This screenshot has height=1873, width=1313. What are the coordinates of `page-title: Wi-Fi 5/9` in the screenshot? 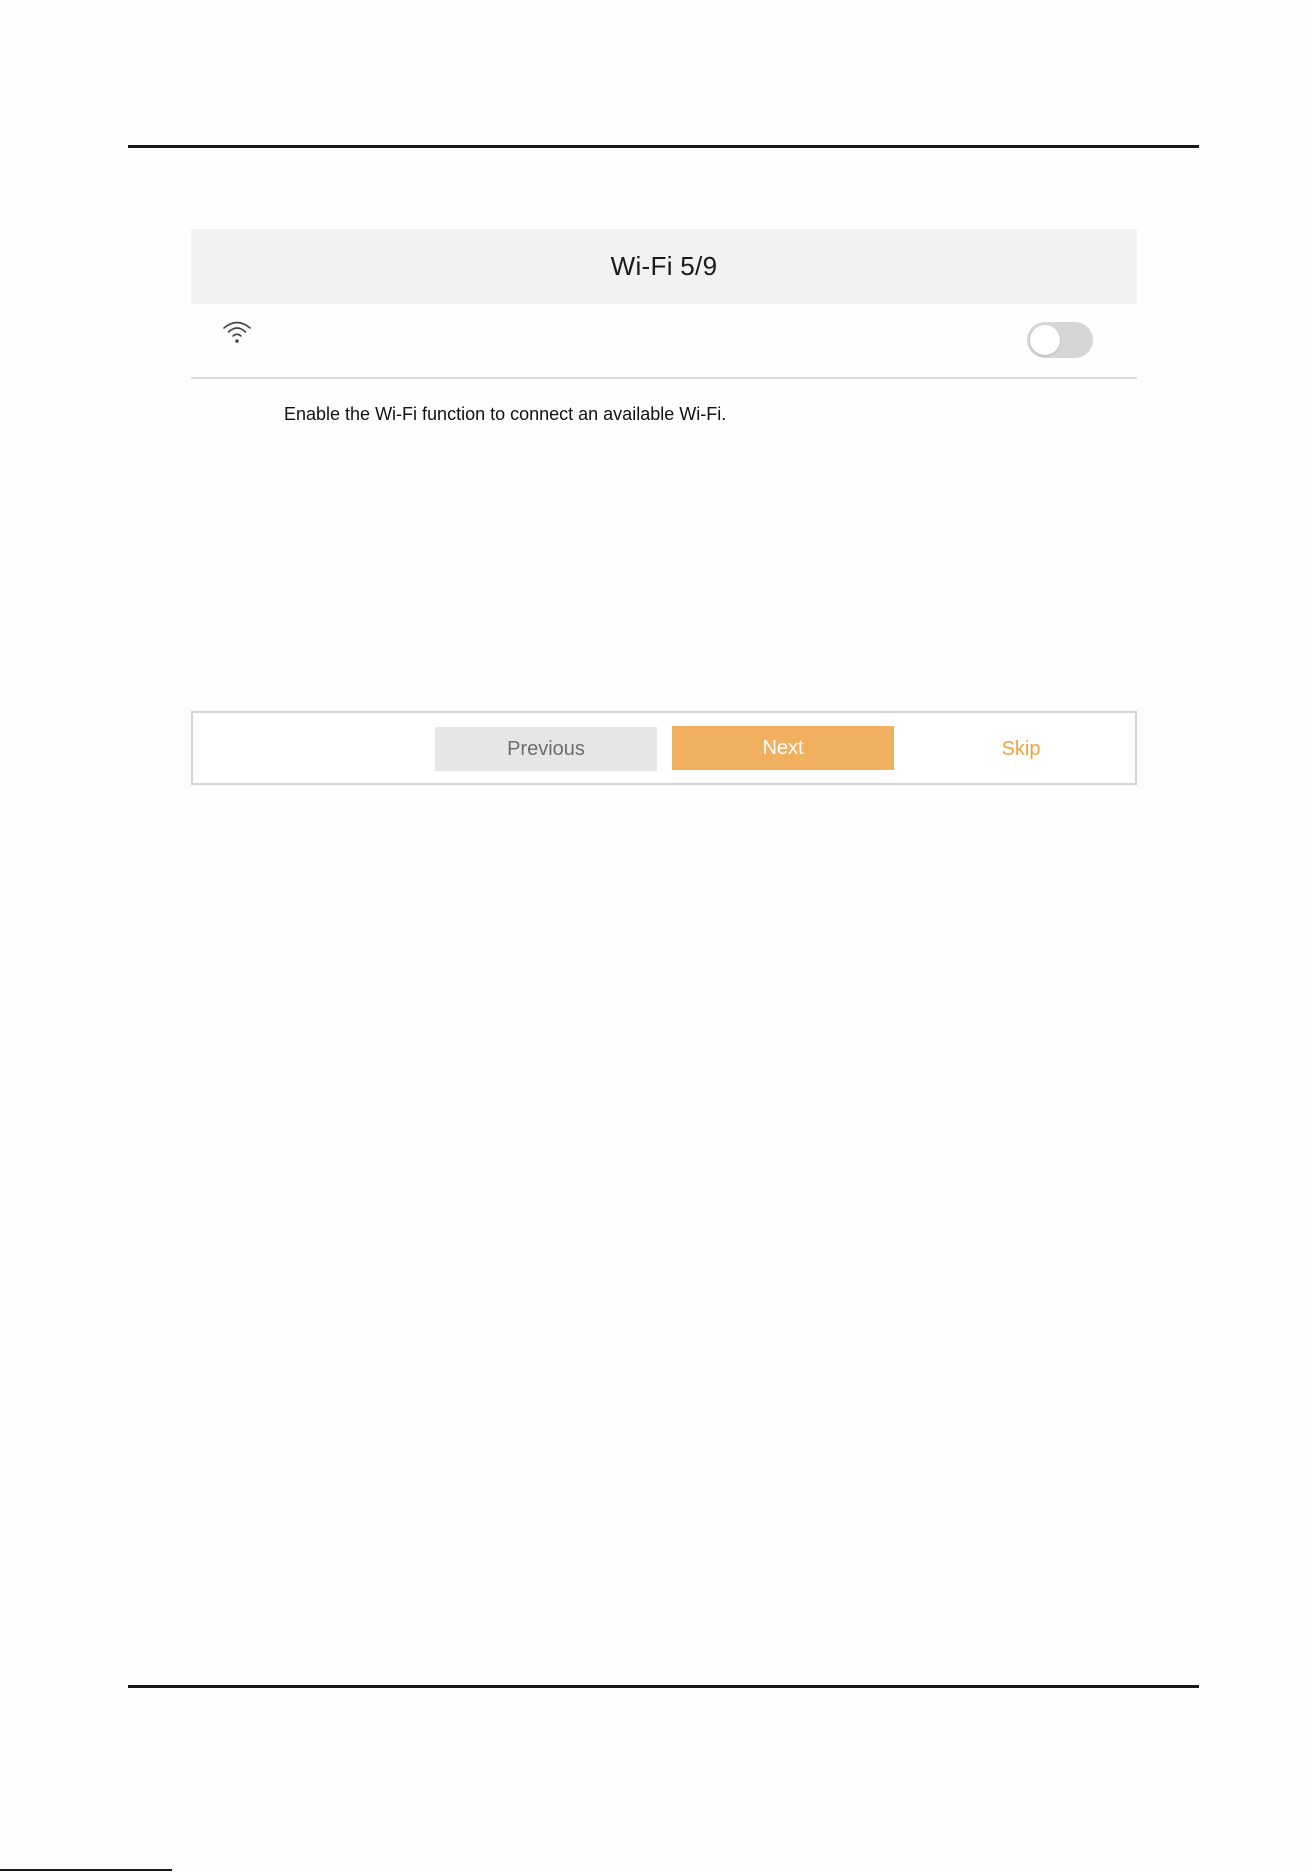 It's located at (664, 266).